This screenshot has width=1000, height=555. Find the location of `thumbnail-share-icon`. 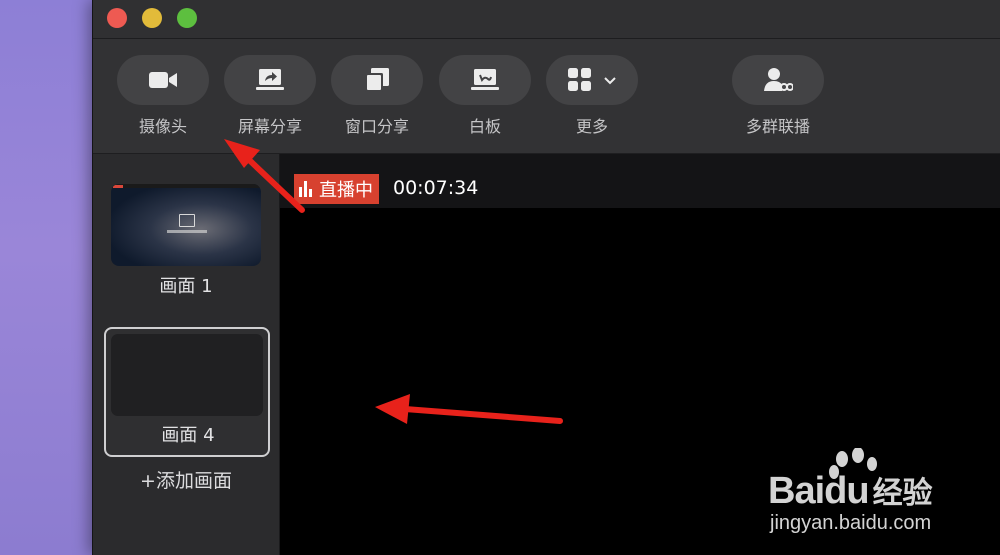

thumbnail-share-icon is located at coordinates (187, 220).